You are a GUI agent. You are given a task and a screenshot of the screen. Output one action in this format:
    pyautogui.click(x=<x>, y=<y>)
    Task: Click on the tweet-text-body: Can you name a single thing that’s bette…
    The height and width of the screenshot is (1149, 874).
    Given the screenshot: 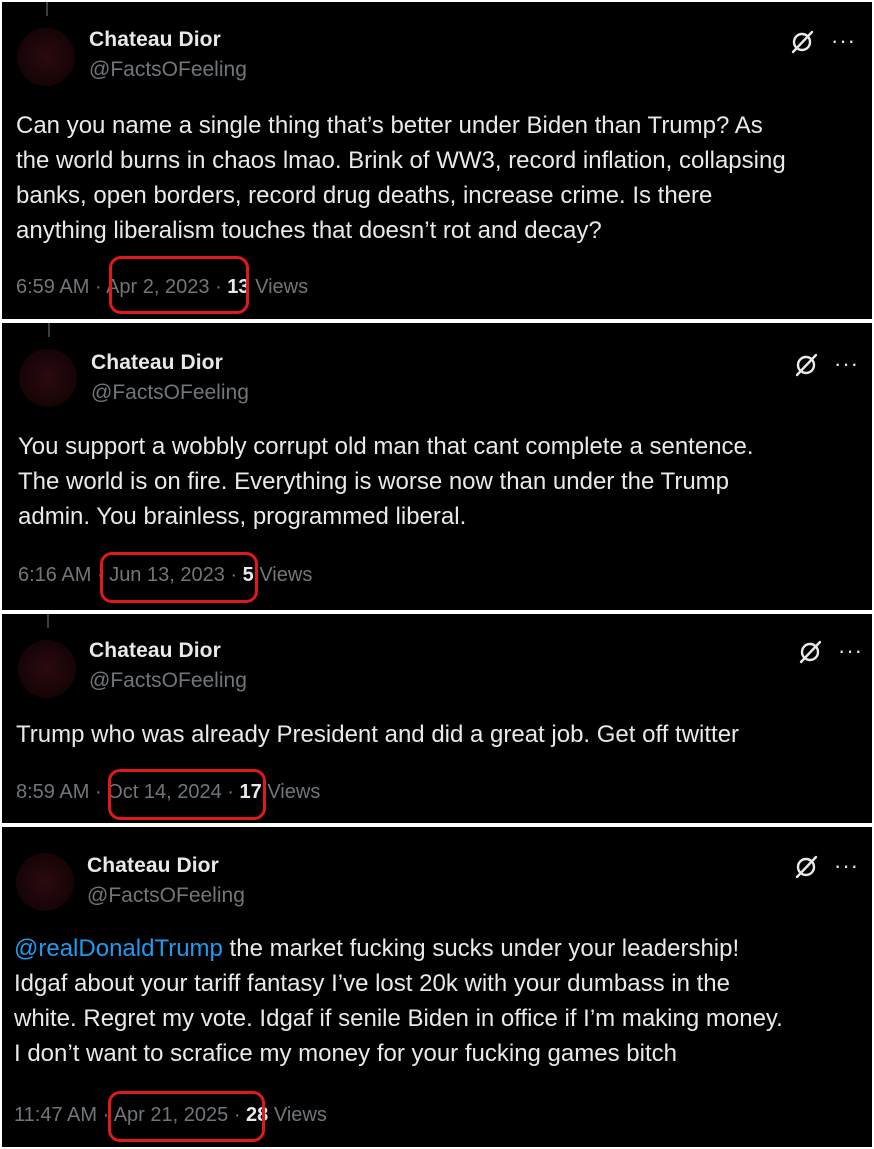 What is the action you would take?
    pyautogui.click(x=401, y=178)
    